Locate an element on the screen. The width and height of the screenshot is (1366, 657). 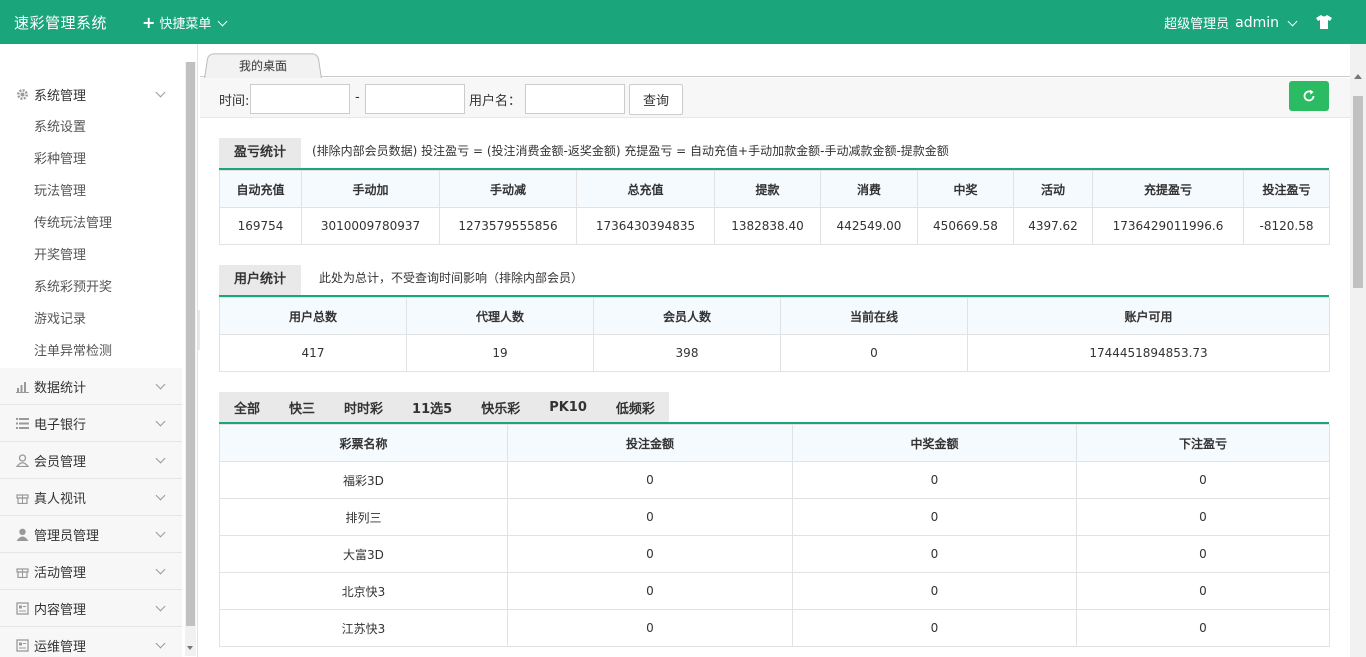
column-header: 用户总数 is located at coordinates (313, 316).